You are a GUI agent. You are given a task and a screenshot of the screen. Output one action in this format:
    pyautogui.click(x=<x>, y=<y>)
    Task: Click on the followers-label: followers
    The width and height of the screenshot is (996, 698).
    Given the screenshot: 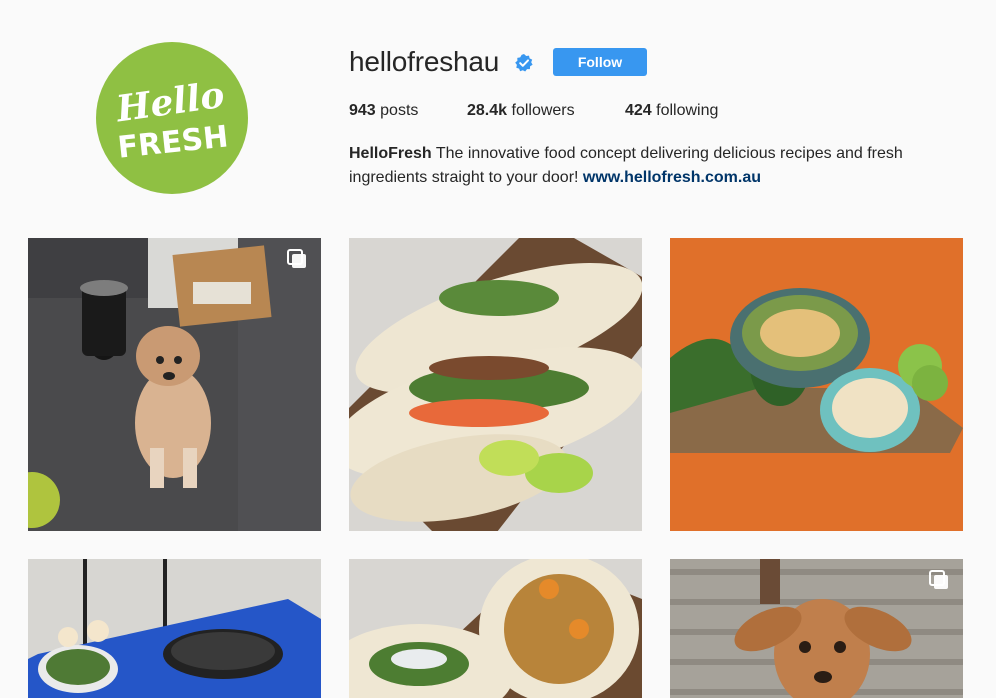 What is the action you would take?
    pyautogui.click(x=541, y=110)
    